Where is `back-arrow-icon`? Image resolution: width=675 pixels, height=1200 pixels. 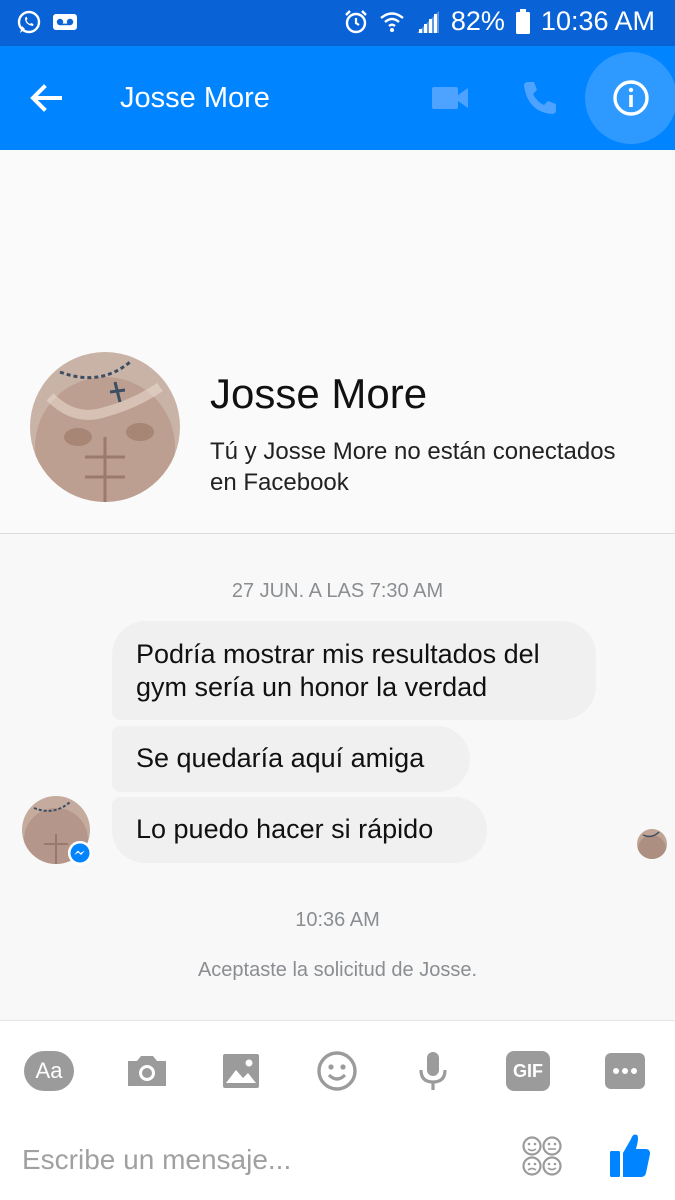 back-arrow-icon is located at coordinates (46, 98).